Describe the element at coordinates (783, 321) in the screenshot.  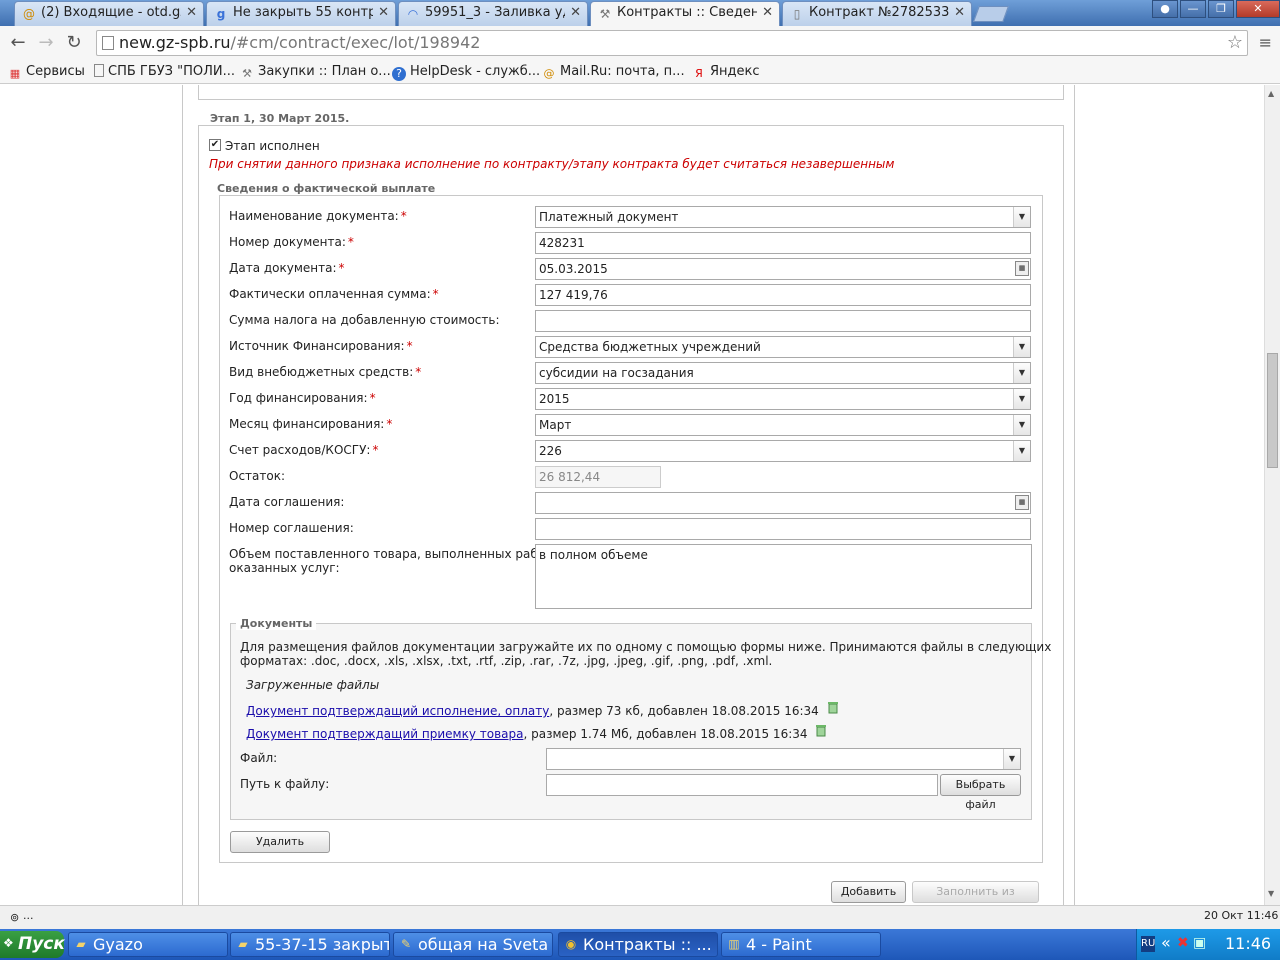
I see `vat-sum-input` at that location.